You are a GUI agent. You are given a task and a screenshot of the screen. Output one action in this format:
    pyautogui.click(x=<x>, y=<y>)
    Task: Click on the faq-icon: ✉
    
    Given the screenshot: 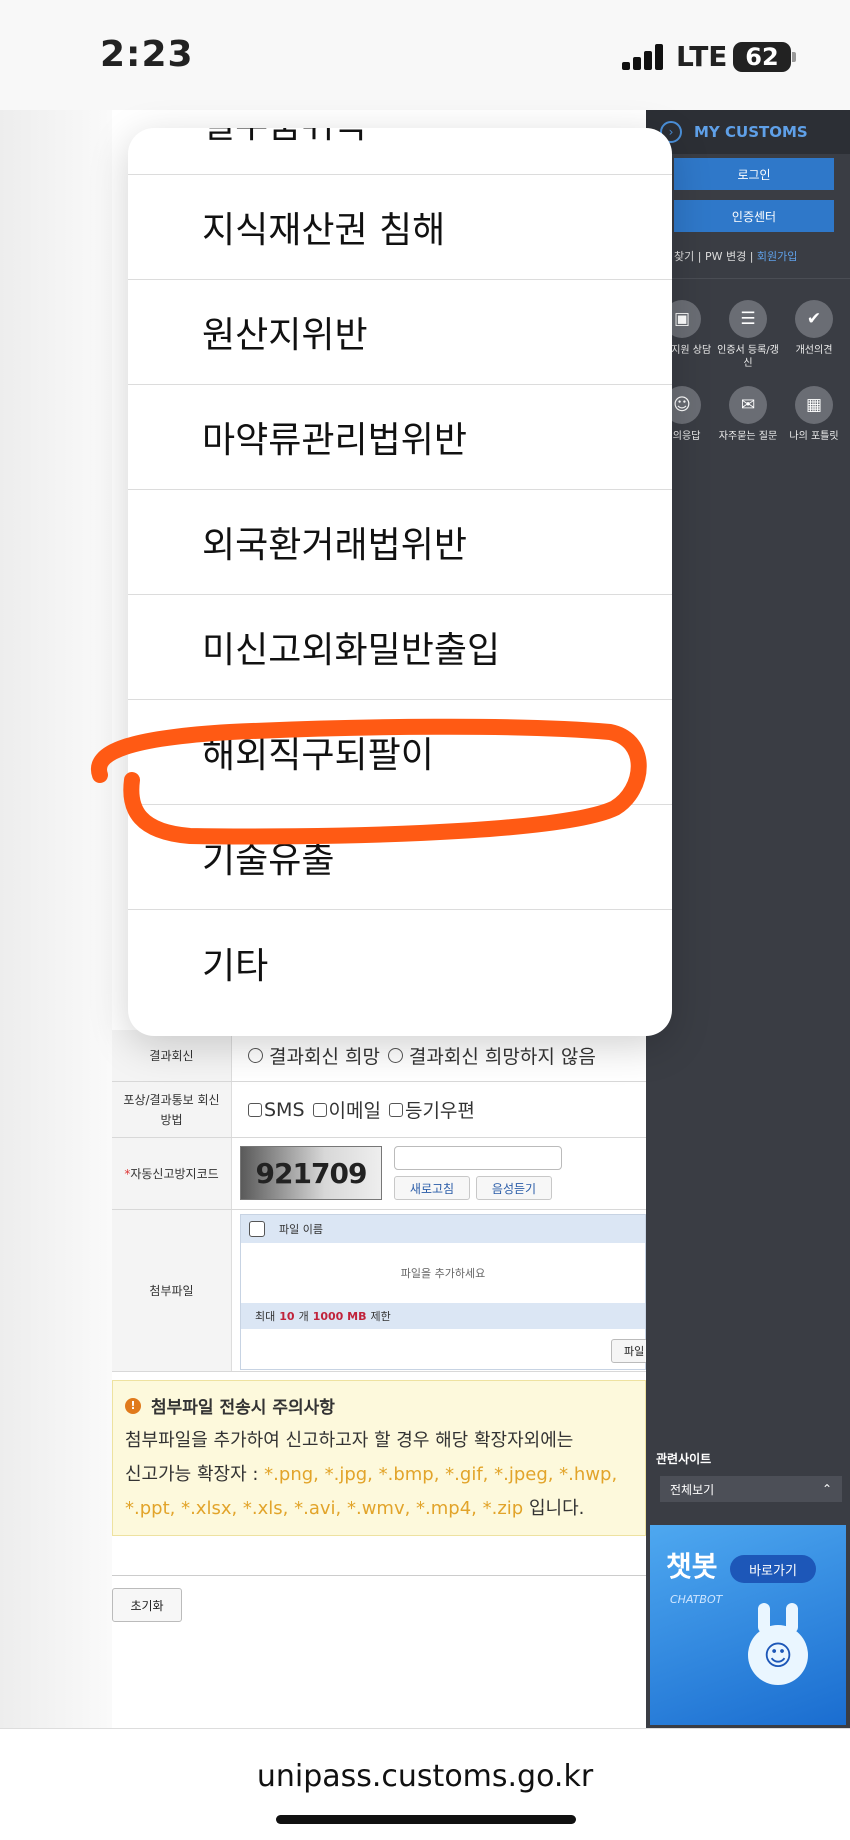 What is the action you would take?
    pyautogui.click(x=748, y=405)
    